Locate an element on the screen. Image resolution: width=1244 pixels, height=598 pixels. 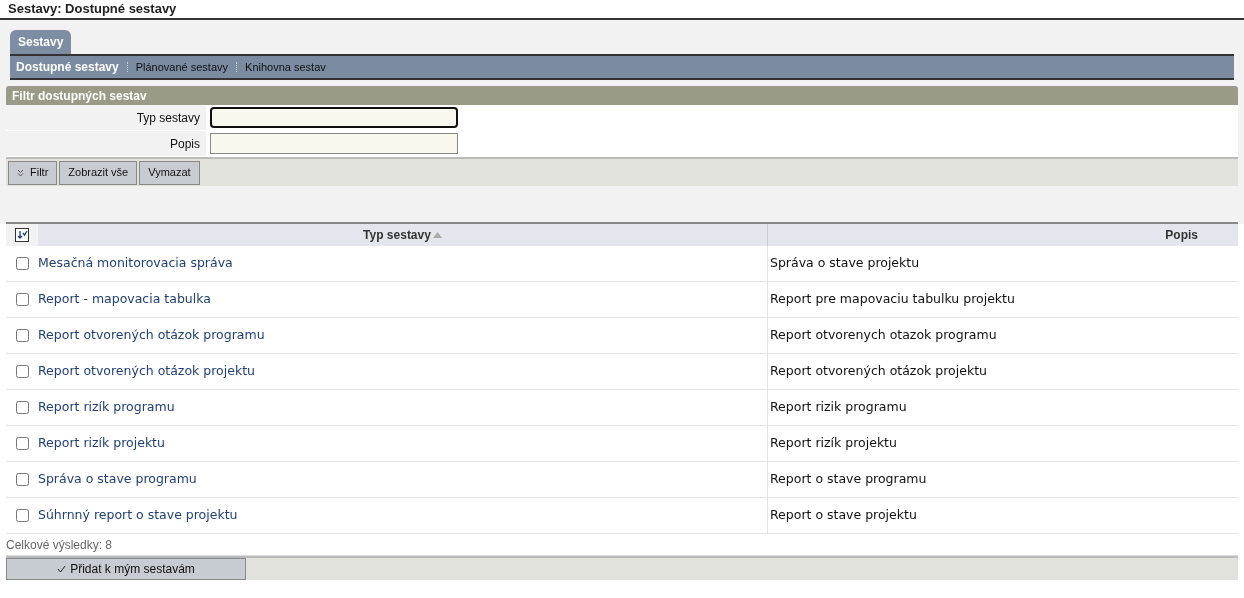
expand-icon is located at coordinates (20, 172).